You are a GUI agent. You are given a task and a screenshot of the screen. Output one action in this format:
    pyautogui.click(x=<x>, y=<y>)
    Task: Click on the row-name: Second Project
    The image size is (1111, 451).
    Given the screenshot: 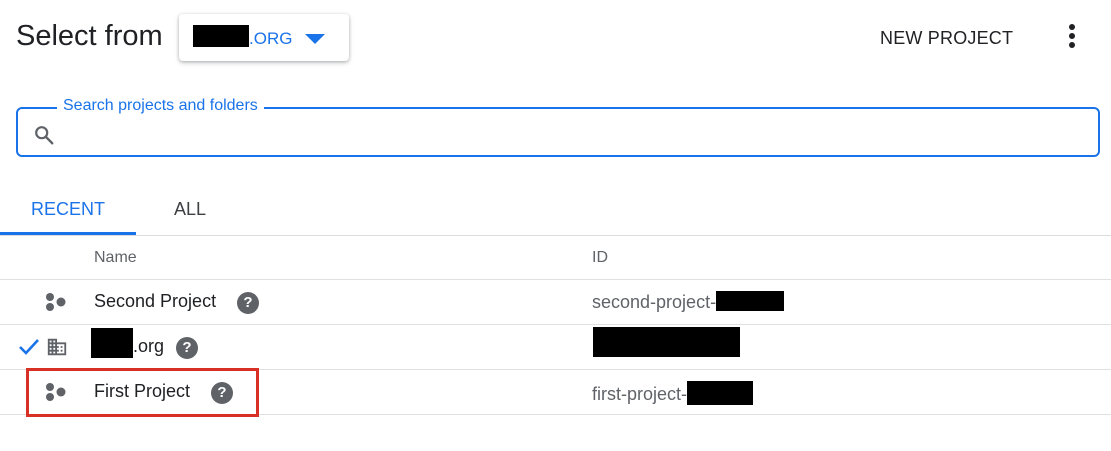 What is the action you would take?
    pyautogui.click(x=155, y=301)
    